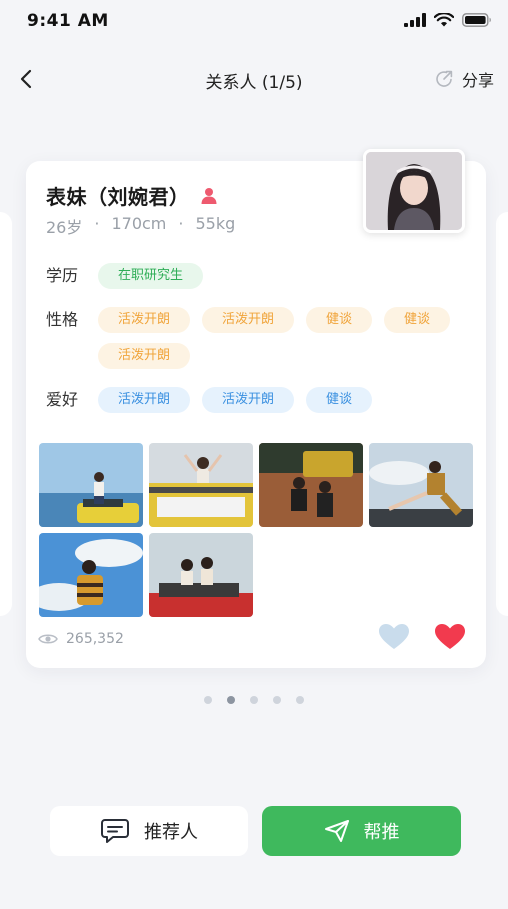  What do you see at coordinates (118, 197) in the screenshot?
I see `profile-name: 表妹（刘婉君）` at bounding box center [118, 197].